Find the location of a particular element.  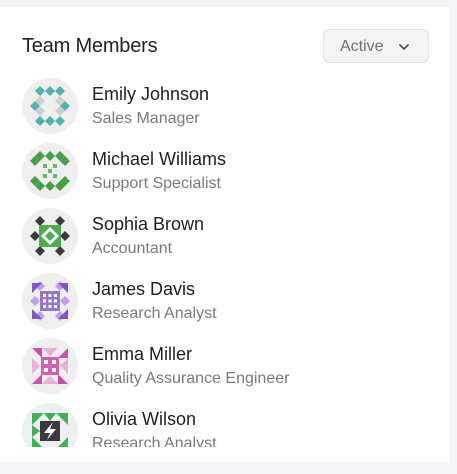

chevron-down-icon is located at coordinates (404, 47).